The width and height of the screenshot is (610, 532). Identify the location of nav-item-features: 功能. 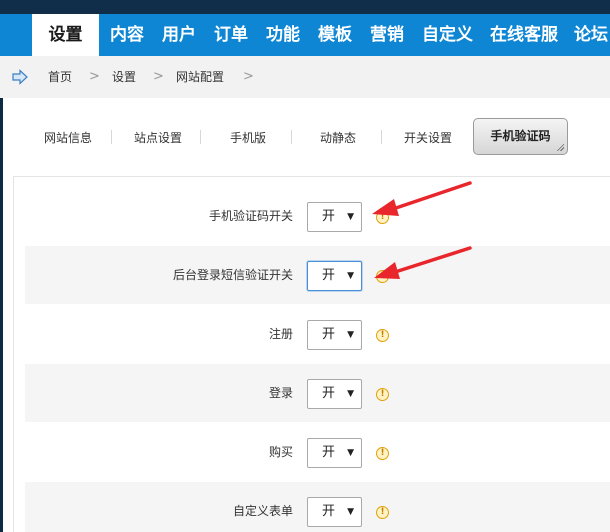
(283, 35).